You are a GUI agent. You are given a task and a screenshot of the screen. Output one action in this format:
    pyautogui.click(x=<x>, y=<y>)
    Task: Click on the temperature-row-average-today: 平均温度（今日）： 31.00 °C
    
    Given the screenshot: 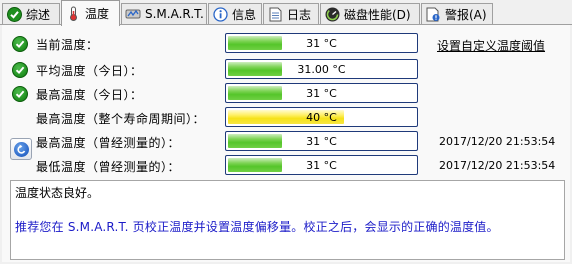 What is the action you would take?
    pyautogui.click(x=286, y=70)
    